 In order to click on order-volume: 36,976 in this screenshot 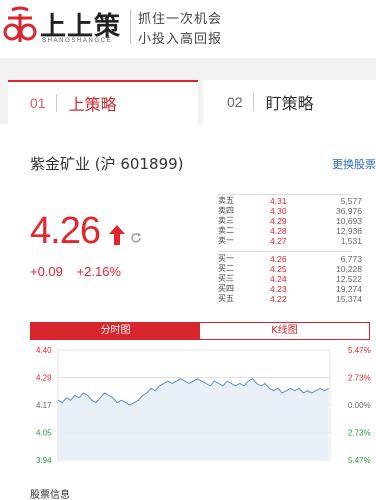, I will do `click(349, 211)`.